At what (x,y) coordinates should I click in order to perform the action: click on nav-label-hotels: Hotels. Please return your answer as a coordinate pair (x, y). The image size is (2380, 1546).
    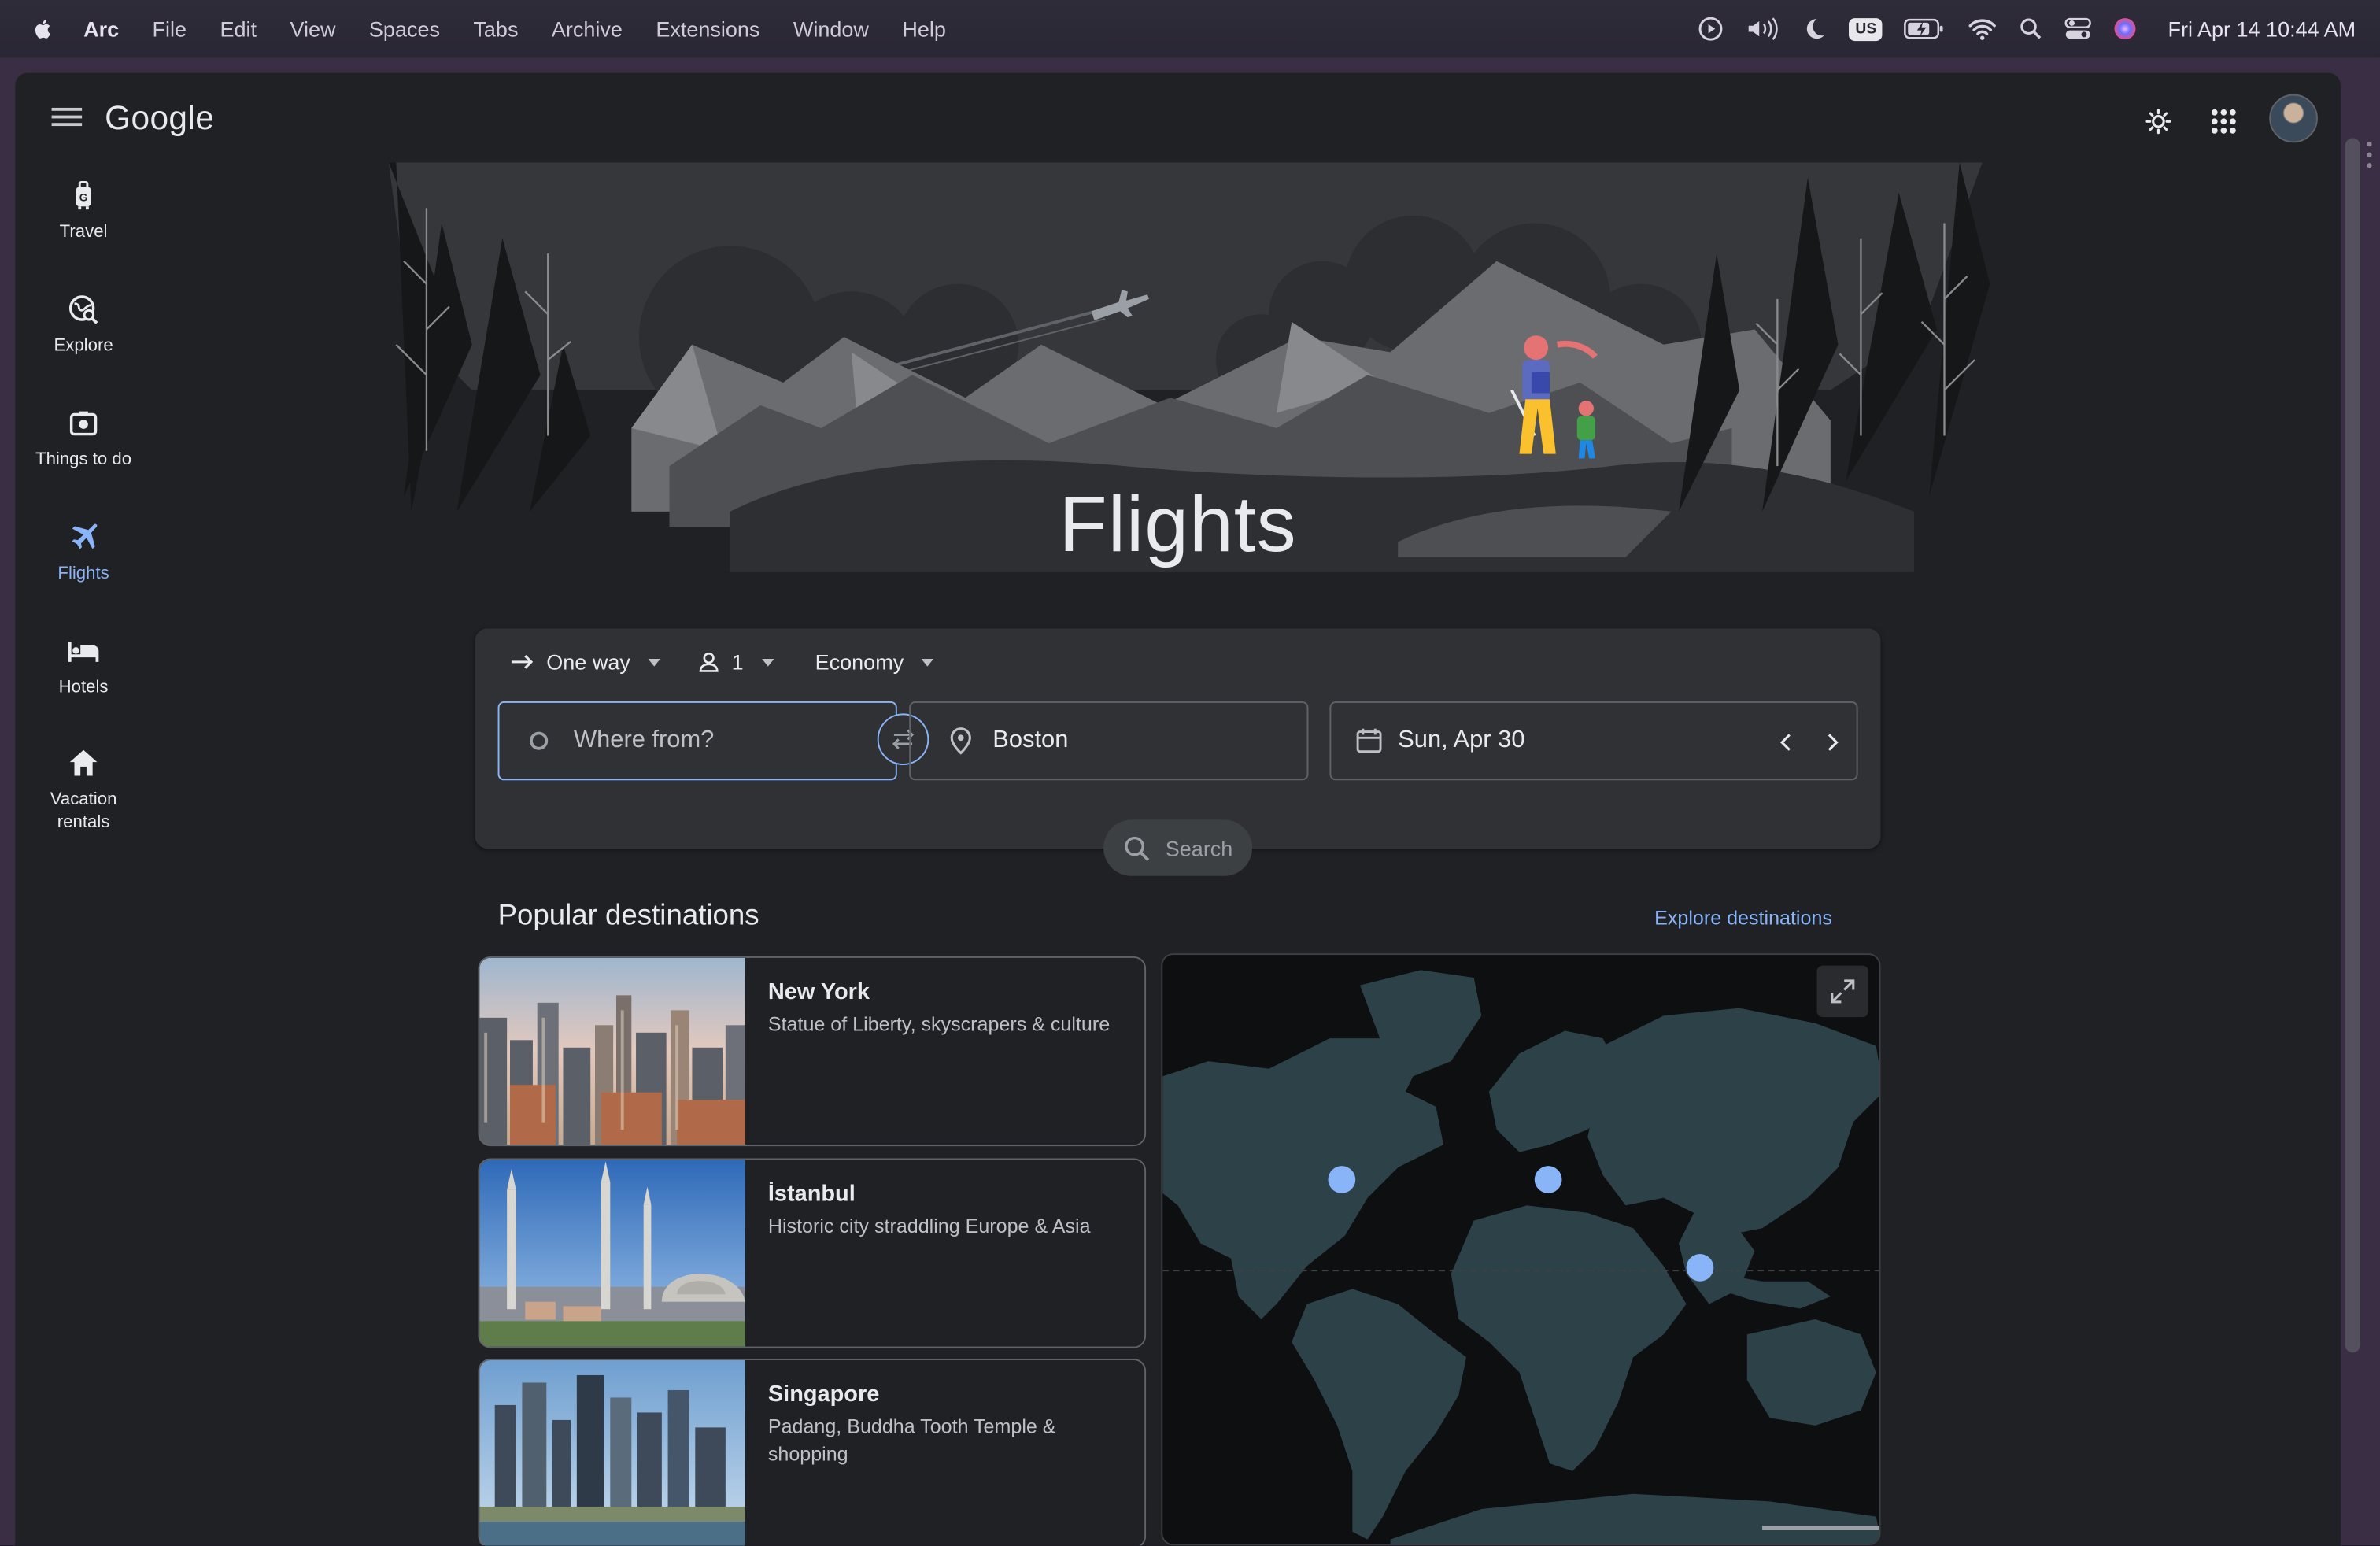
    Looking at the image, I should click on (83, 688).